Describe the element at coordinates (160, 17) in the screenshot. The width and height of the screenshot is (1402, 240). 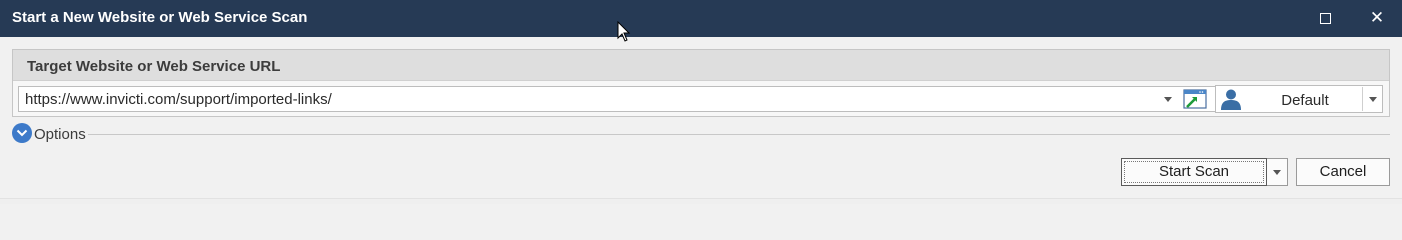
I see `window-title: Start a New Website or Web Service Scan` at that location.